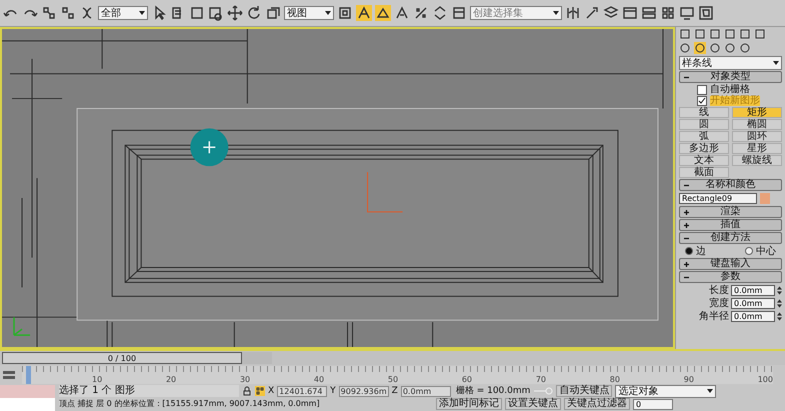 This screenshot has width=785, height=411. Describe the element at coordinates (714, 317) in the screenshot. I see `field-label: 角半径` at that location.